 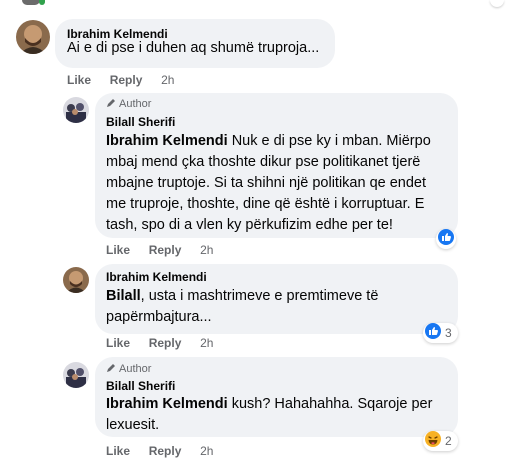 I want to click on reaction-summary, so click(x=446, y=239).